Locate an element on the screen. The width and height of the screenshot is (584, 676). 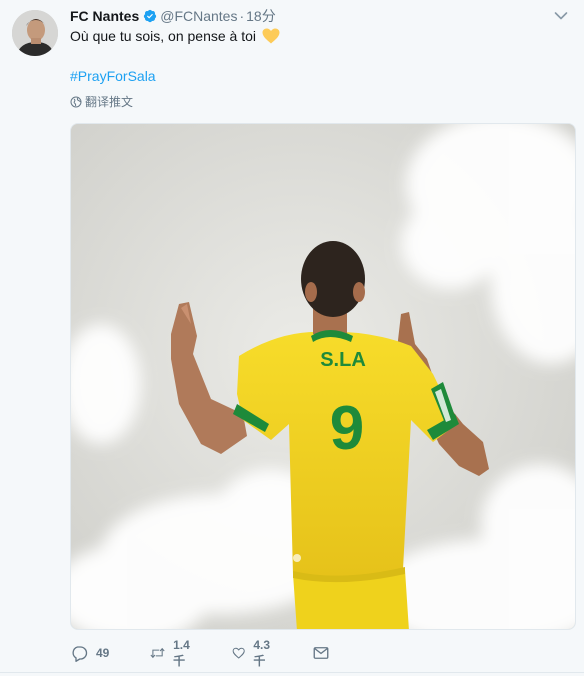
avatar is located at coordinates (35, 33).